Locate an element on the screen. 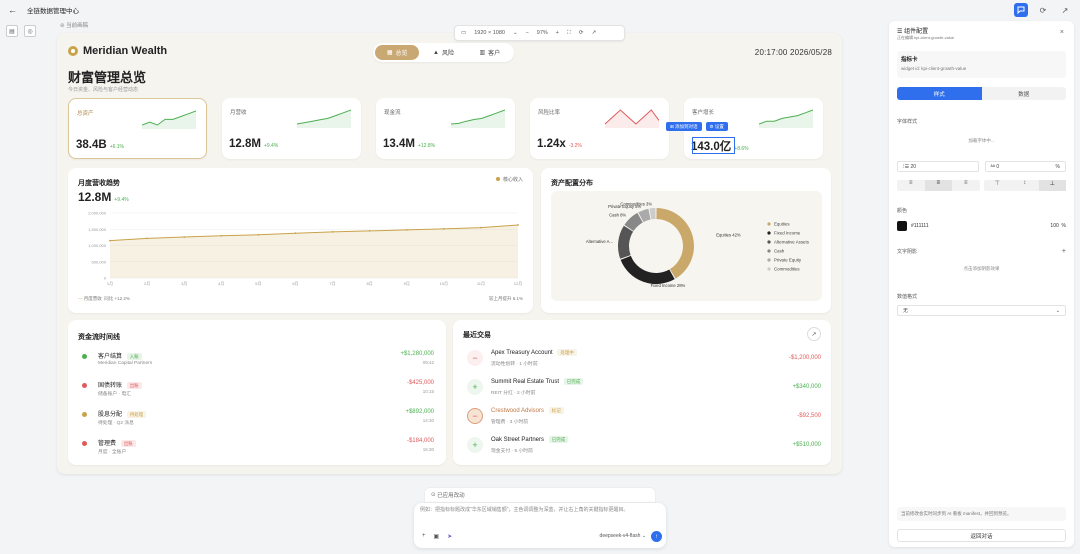 The width and height of the screenshot is (1080, 554). kpi-label: 月营收 is located at coordinates (238, 113).